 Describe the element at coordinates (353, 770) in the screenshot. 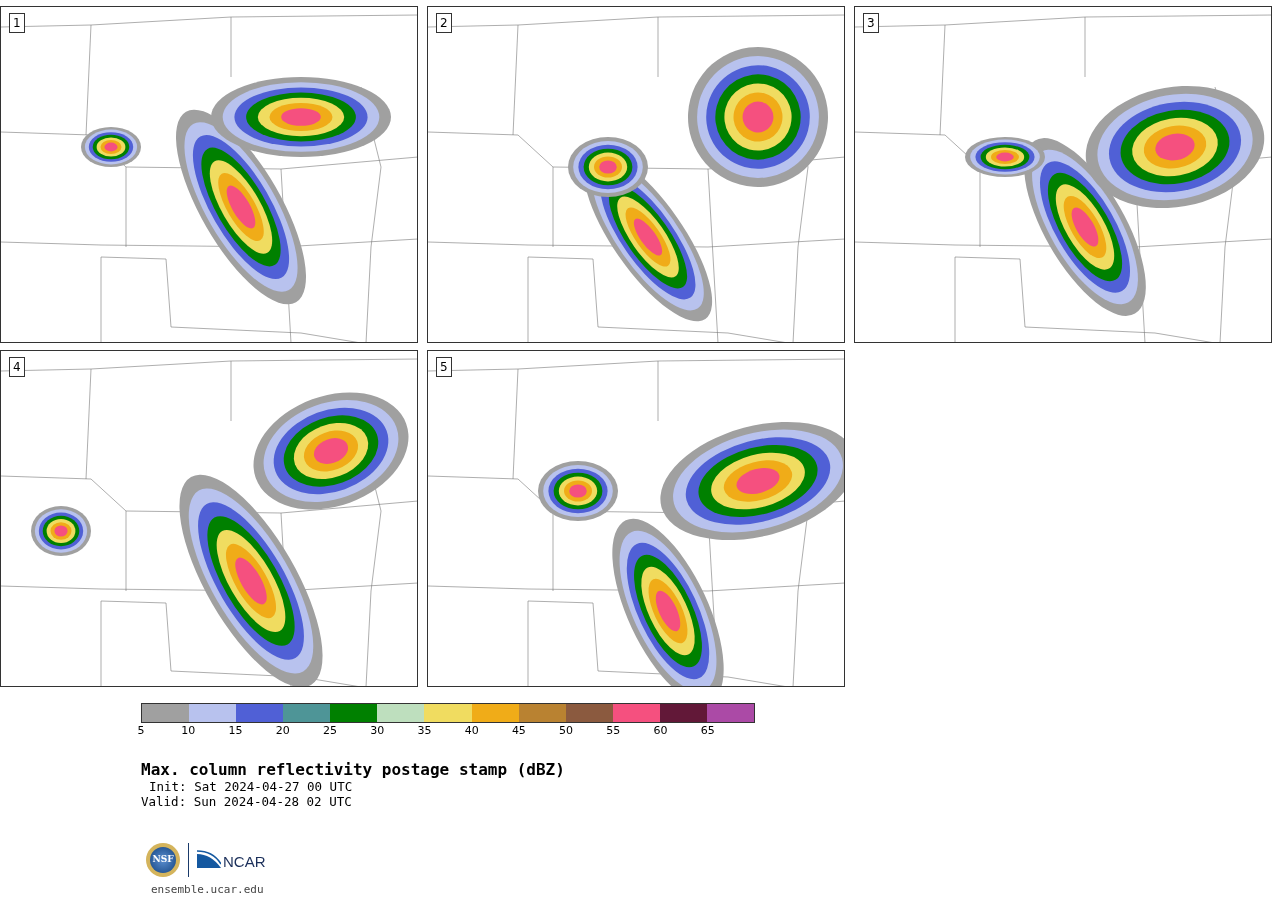

I see `chart-title: Max. column reflectivity postage stamp (dBZ)` at that location.